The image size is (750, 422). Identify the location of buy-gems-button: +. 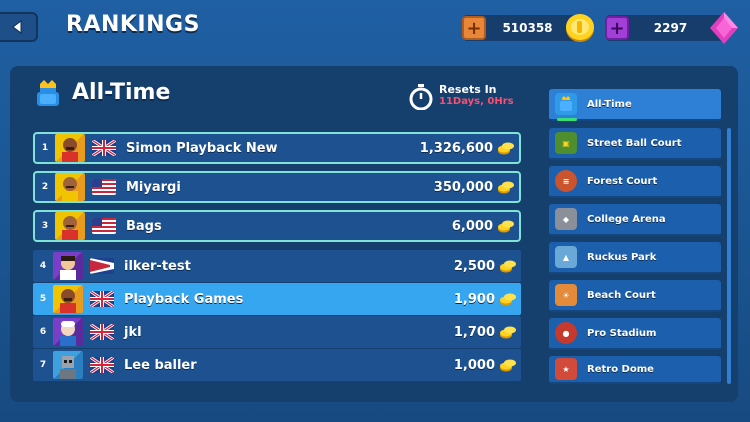
(617, 28).